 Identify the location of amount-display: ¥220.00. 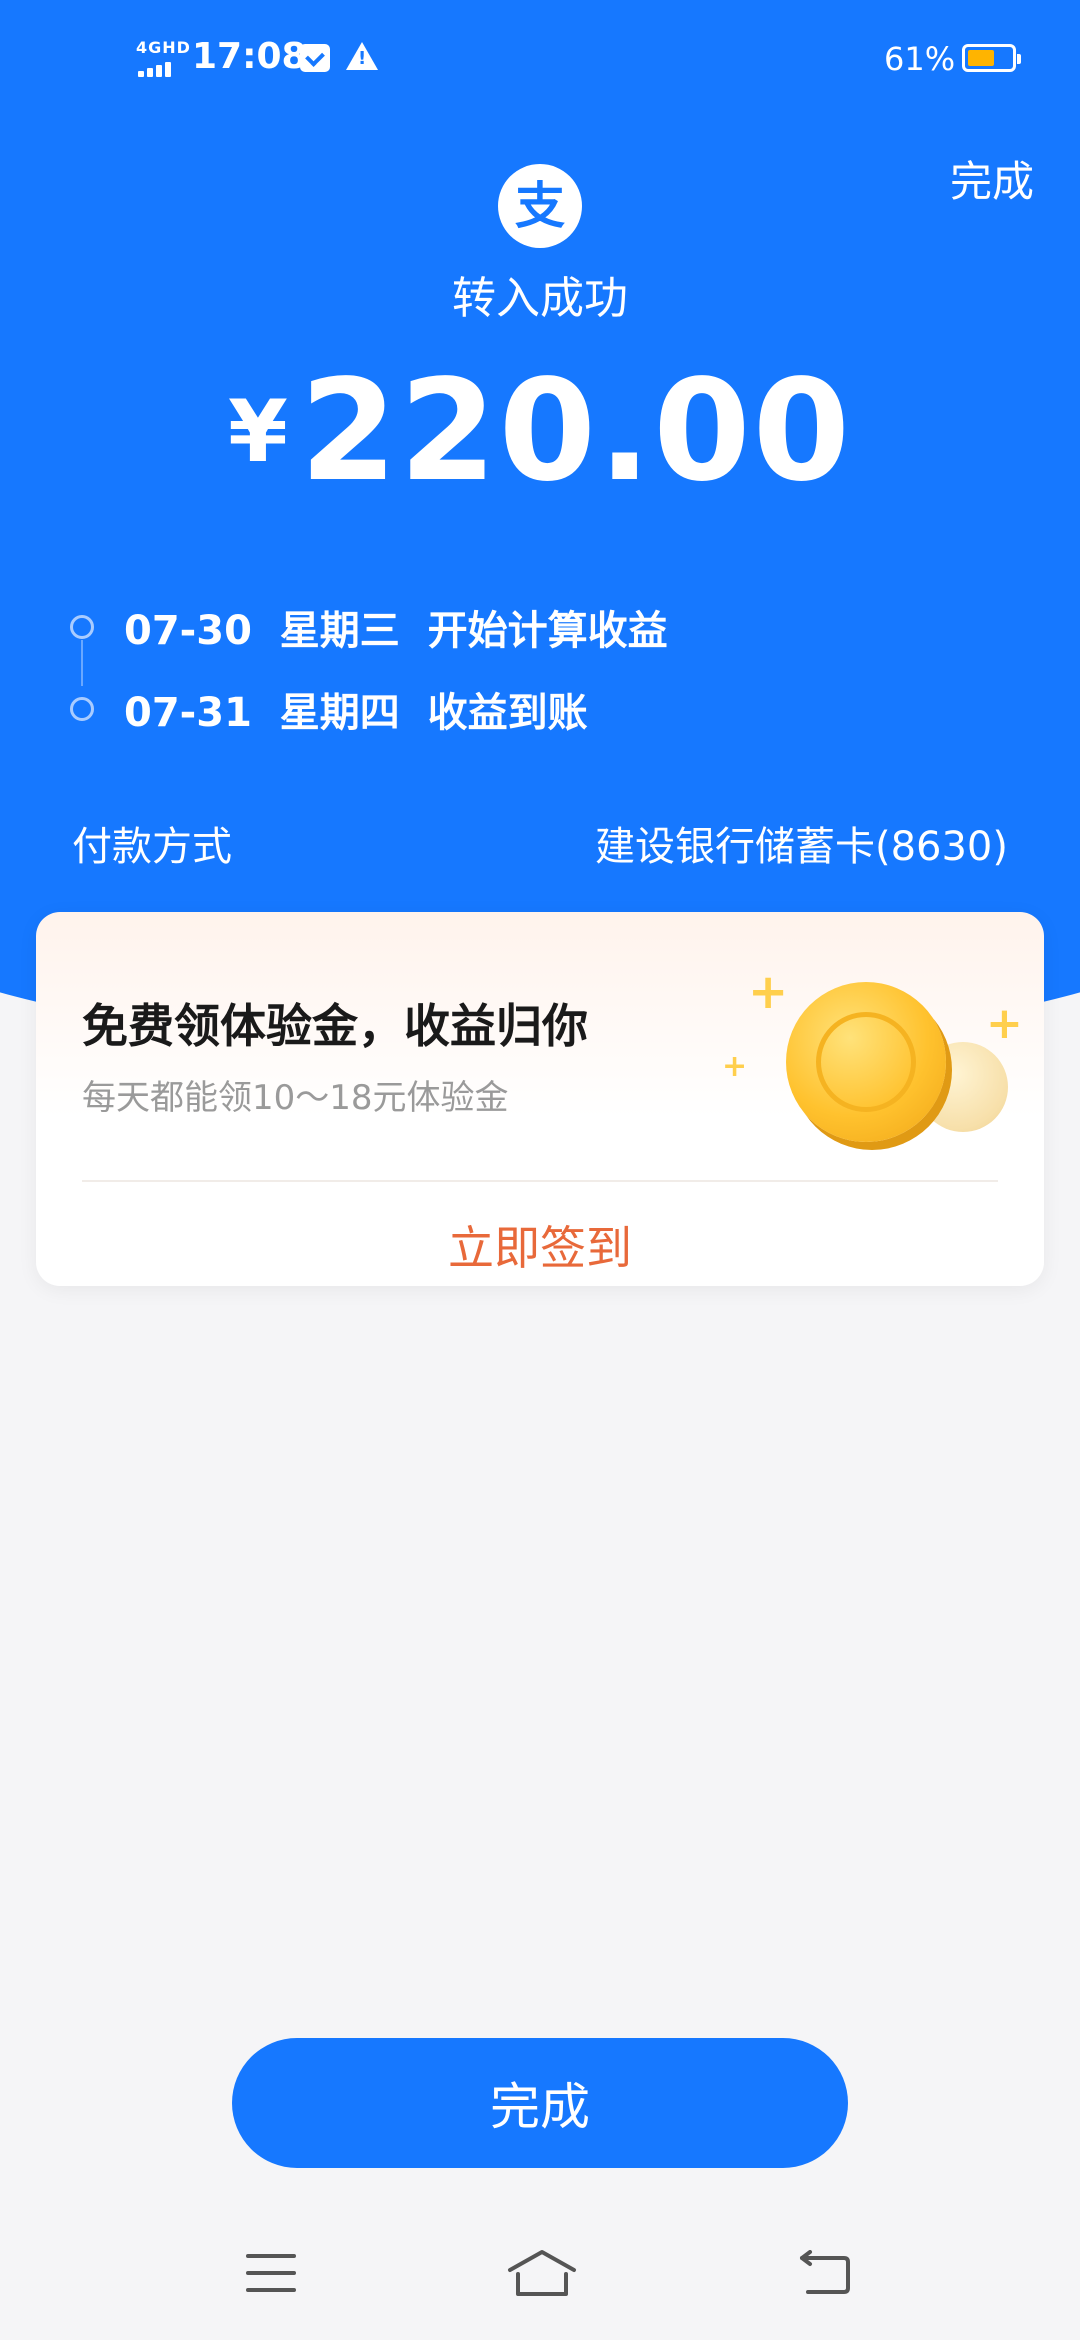
(540, 431).